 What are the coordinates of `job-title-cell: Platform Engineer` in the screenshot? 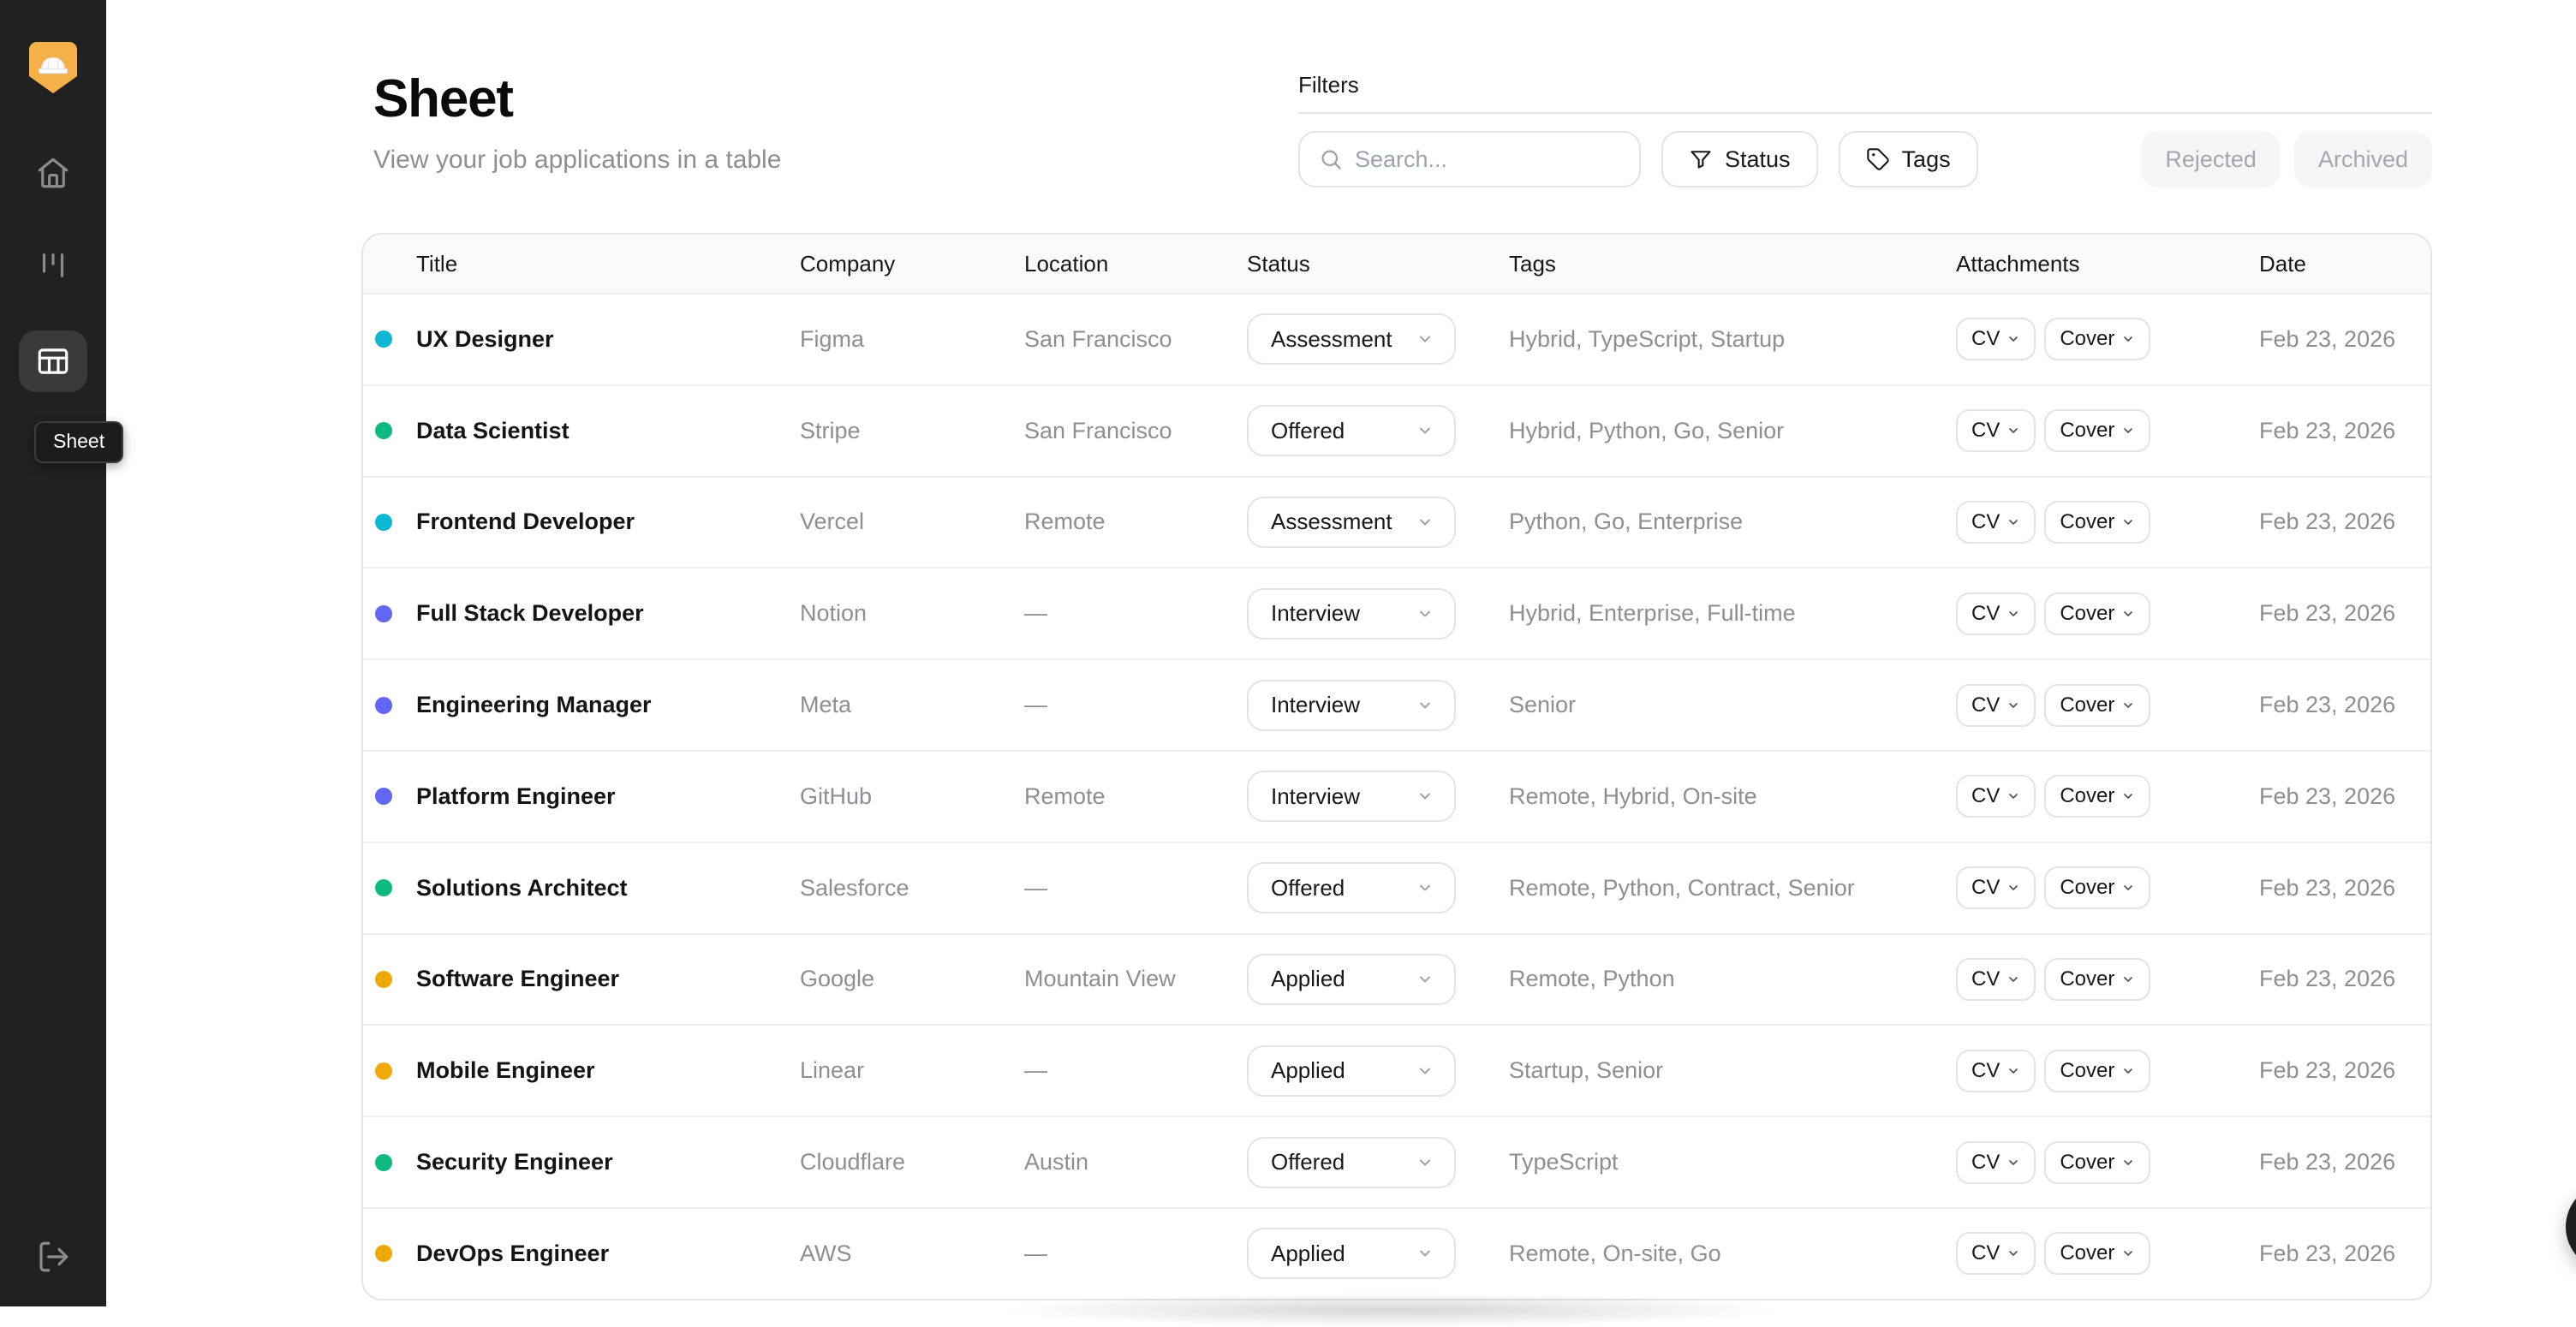 It's located at (581, 796).